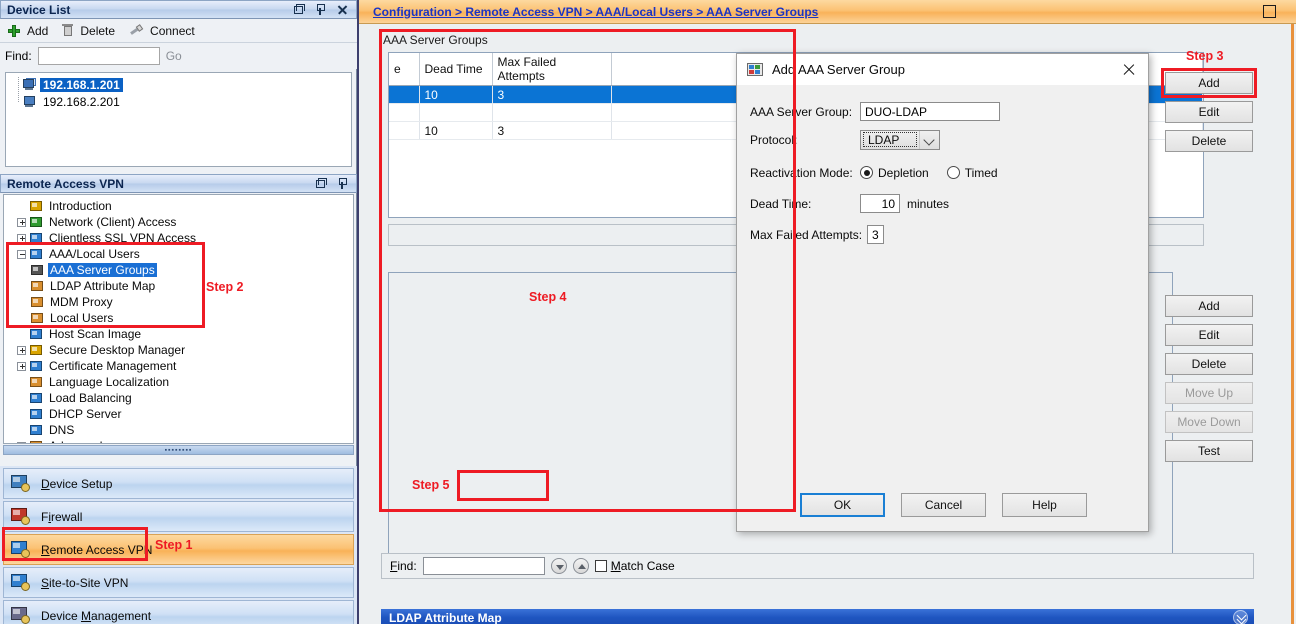 This screenshot has height=624, width=1296. Describe the element at coordinates (875, 234) in the screenshot. I see `max-failed-attempts-input` at that location.